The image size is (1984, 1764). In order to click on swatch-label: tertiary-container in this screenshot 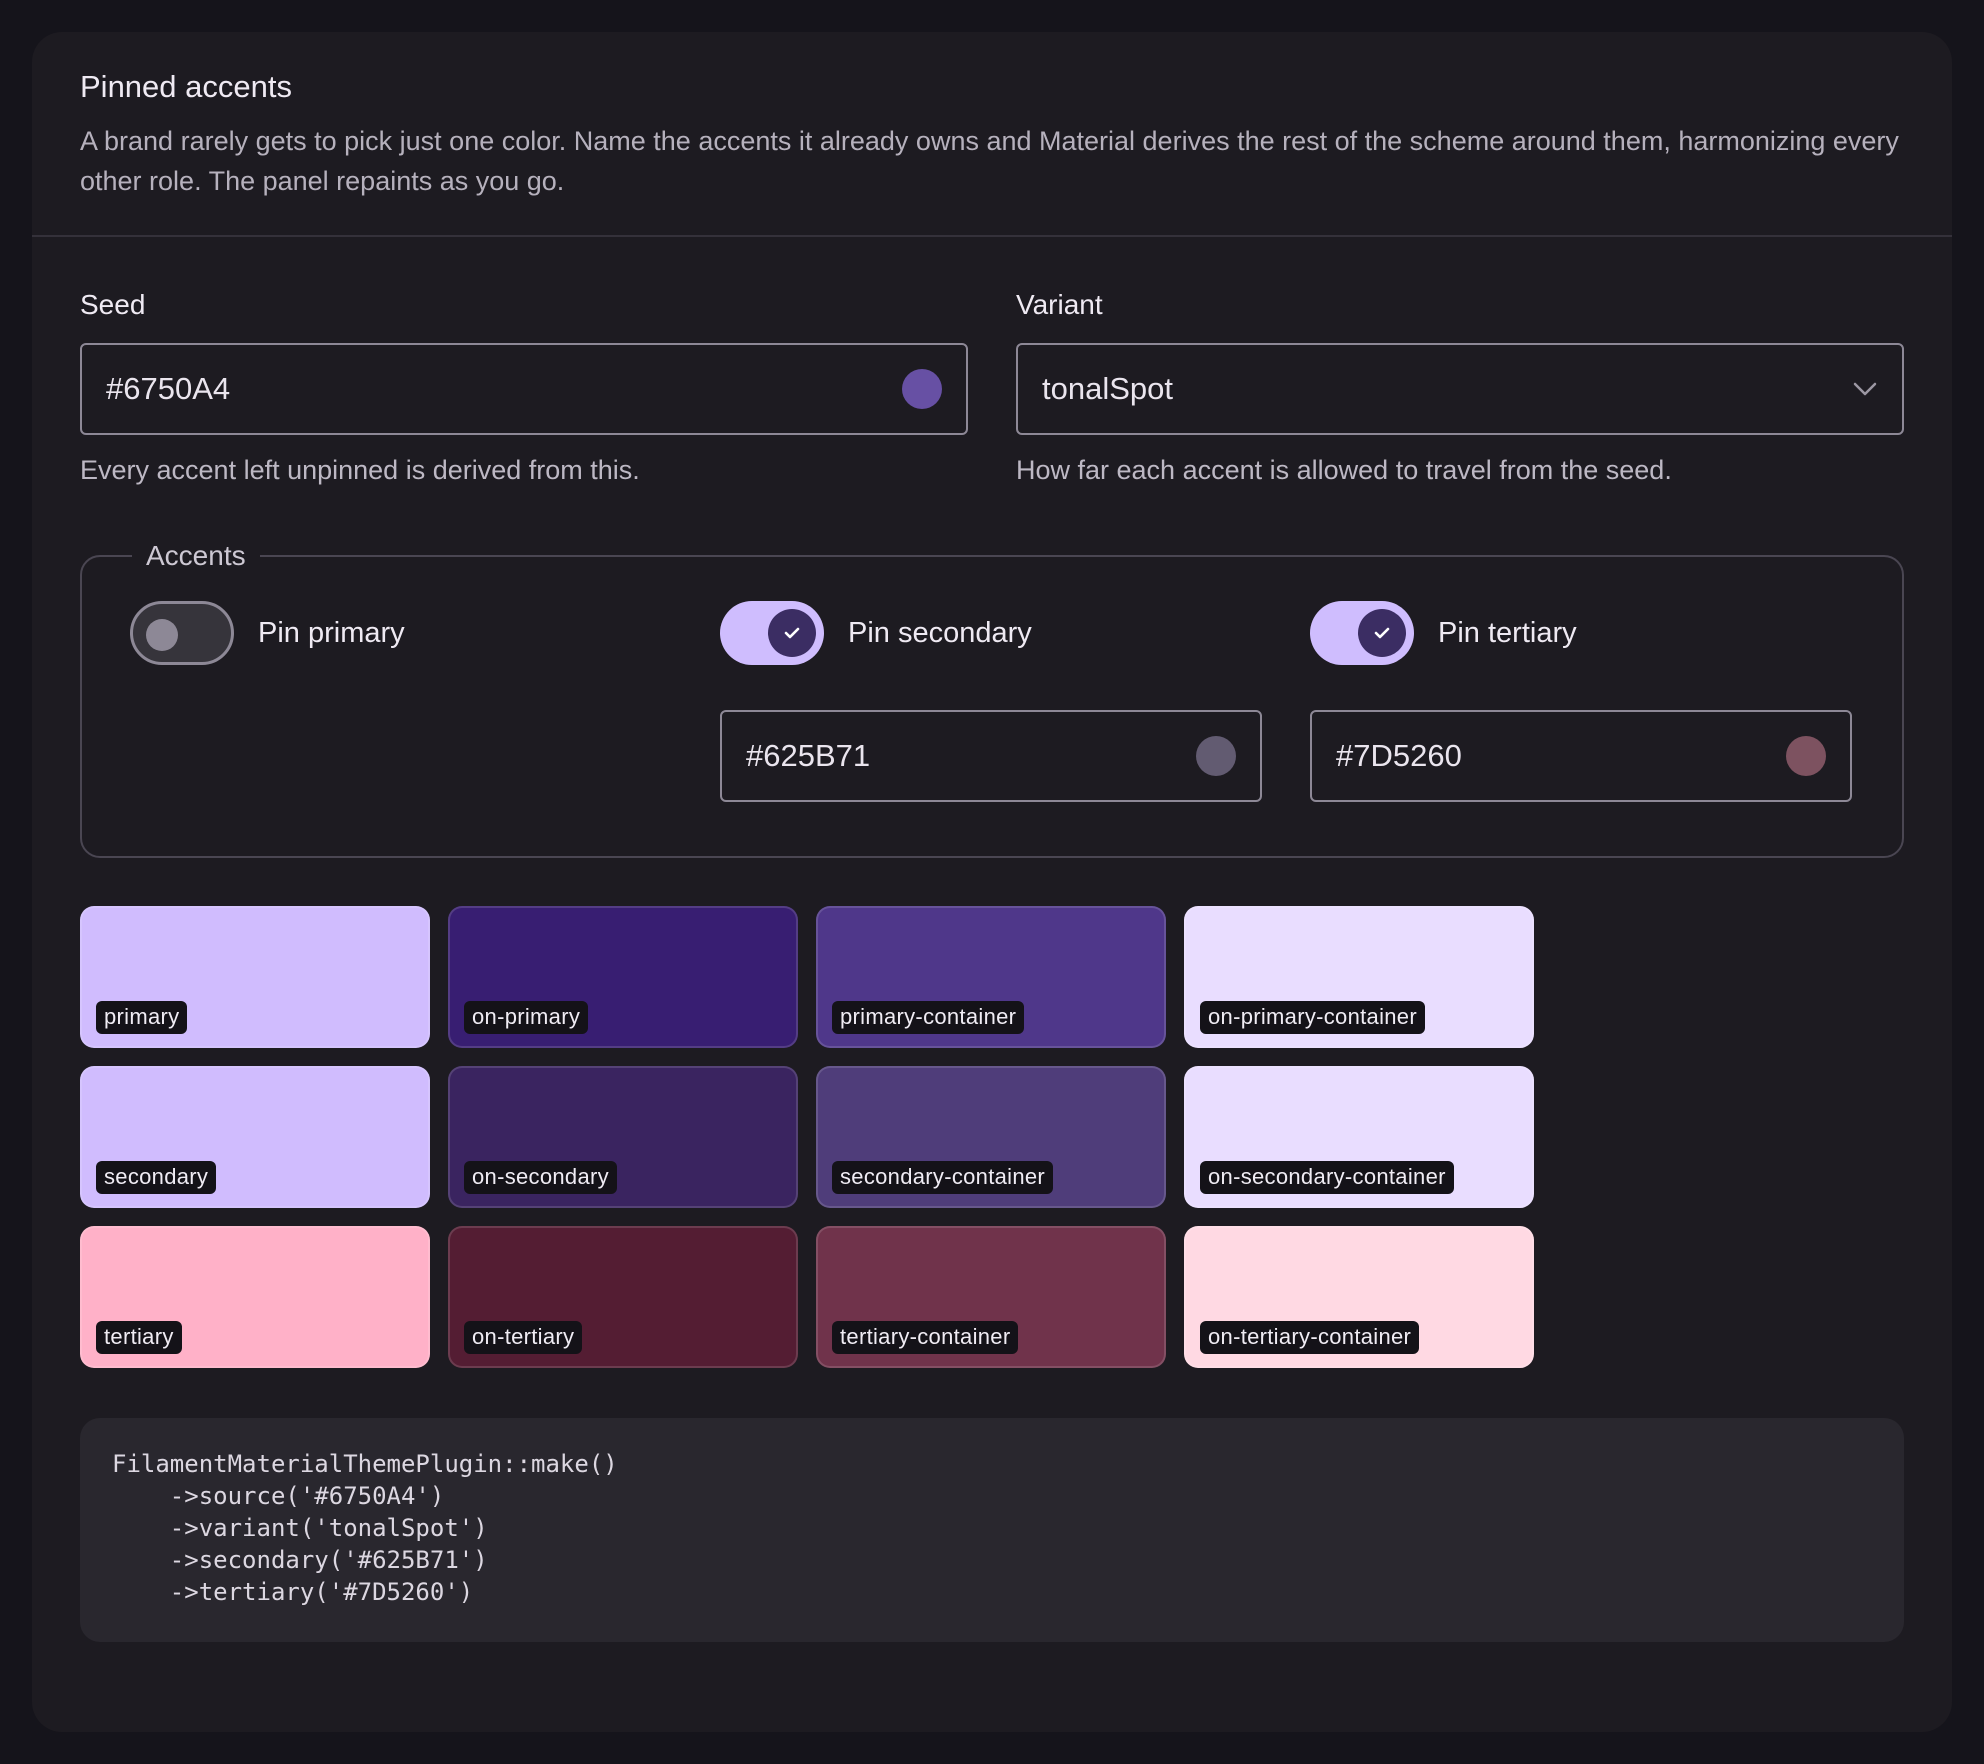, I will do `click(925, 1338)`.